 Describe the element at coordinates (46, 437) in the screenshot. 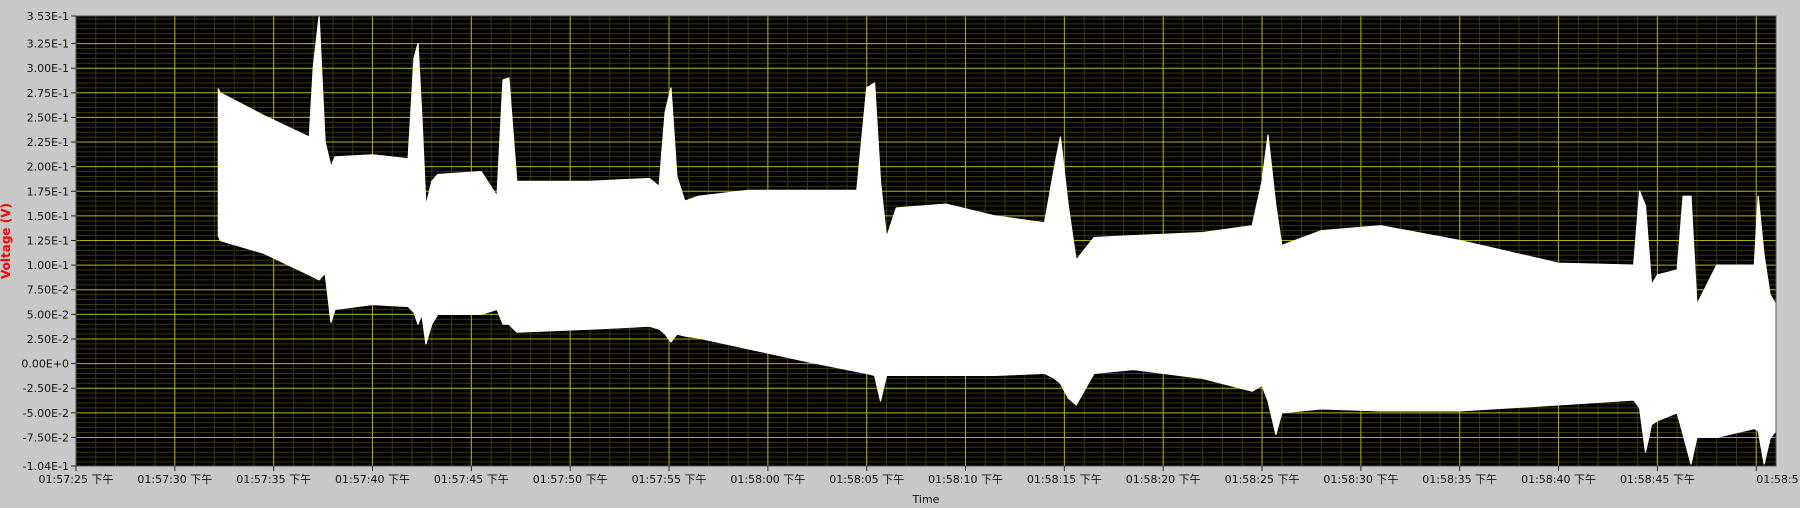

I see `y-tick-label: -7.50E-2` at that location.